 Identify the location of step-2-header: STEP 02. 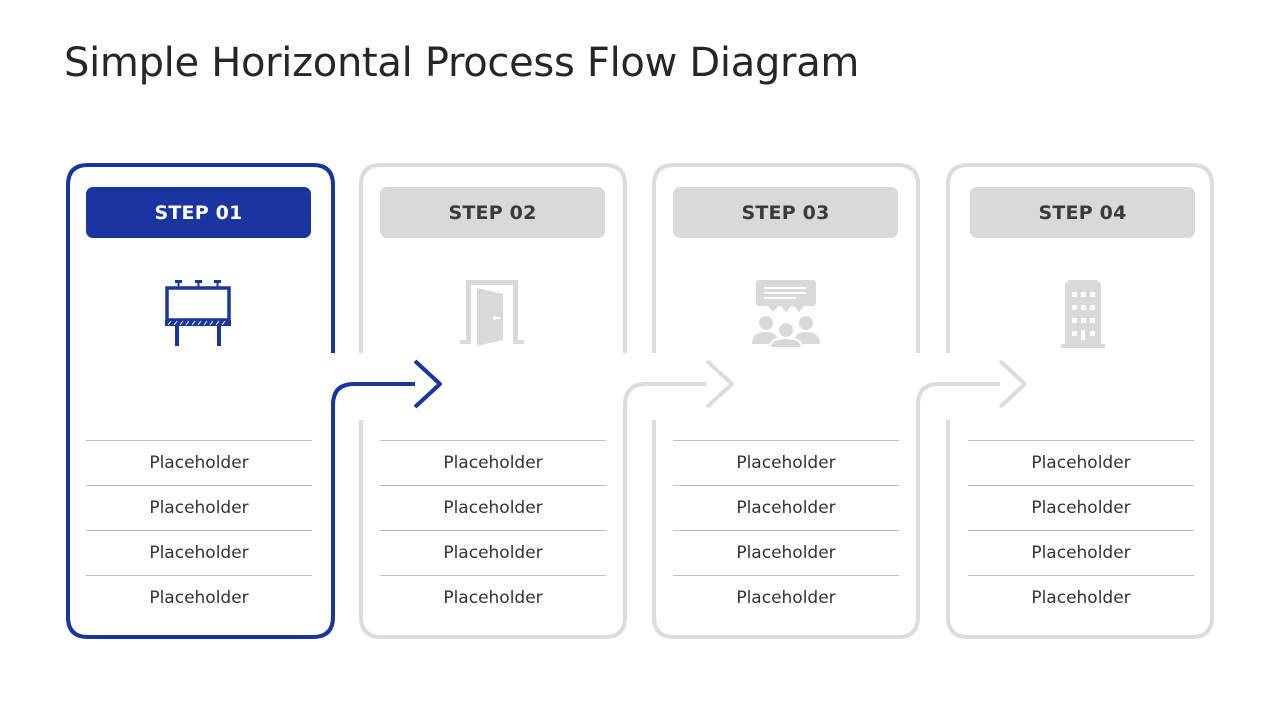
(492, 212).